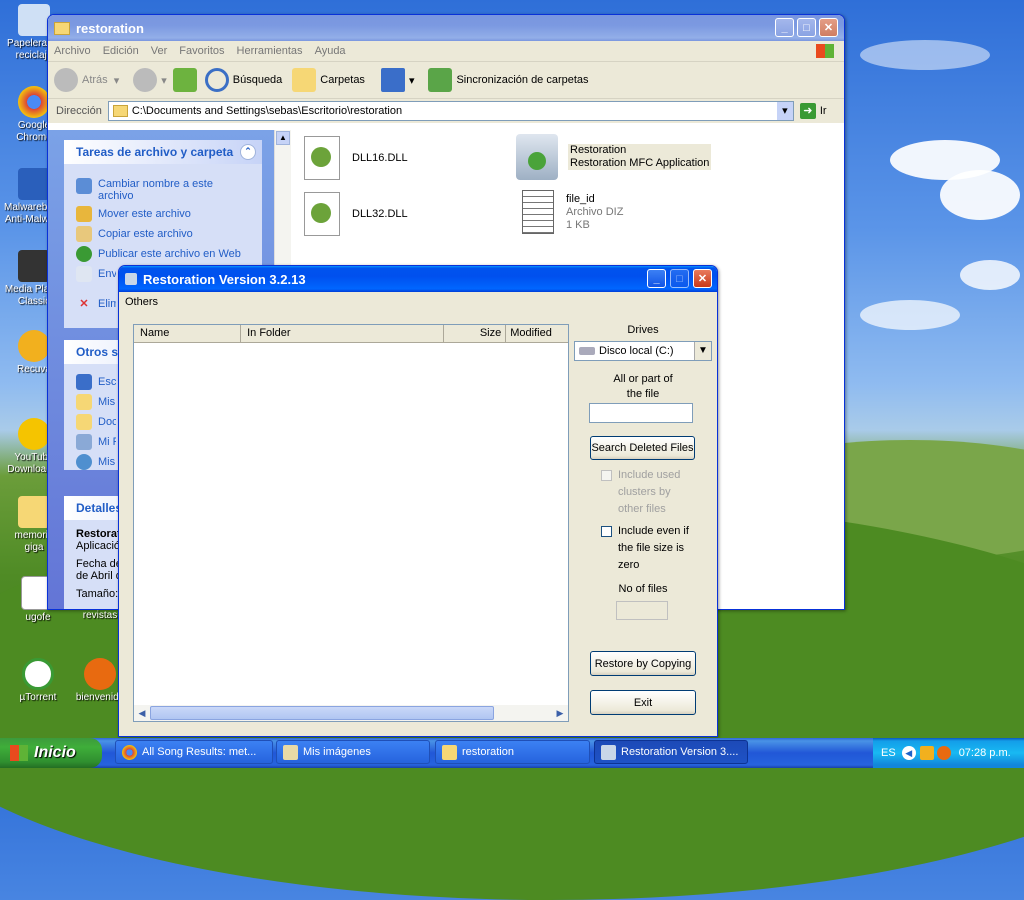  Describe the element at coordinates (888, 753) in the screenshot. I see `language-indicator: ES` at that location.